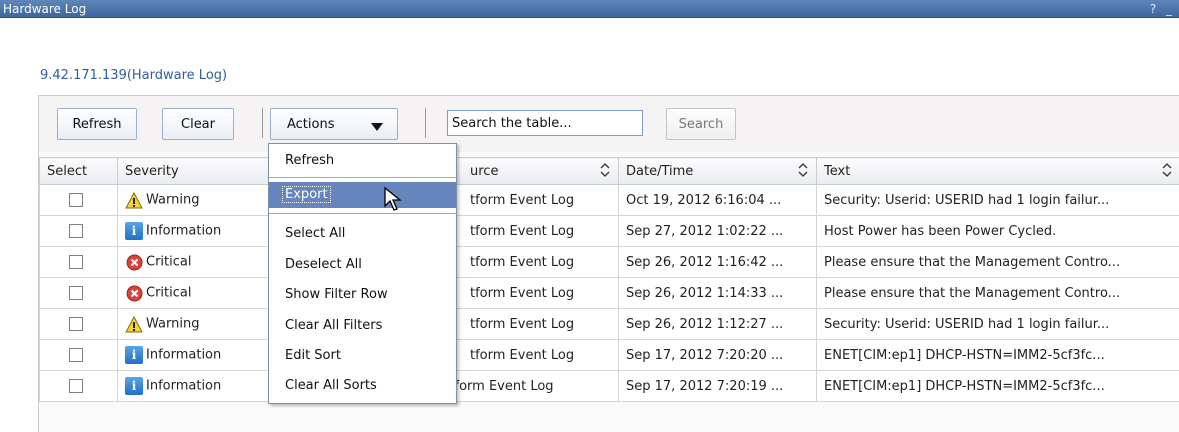 The image size is (1179, 432). Describe the element at coordinates (45, 9) in the screenshot. I see `window-title: Hardware Log` at that location.